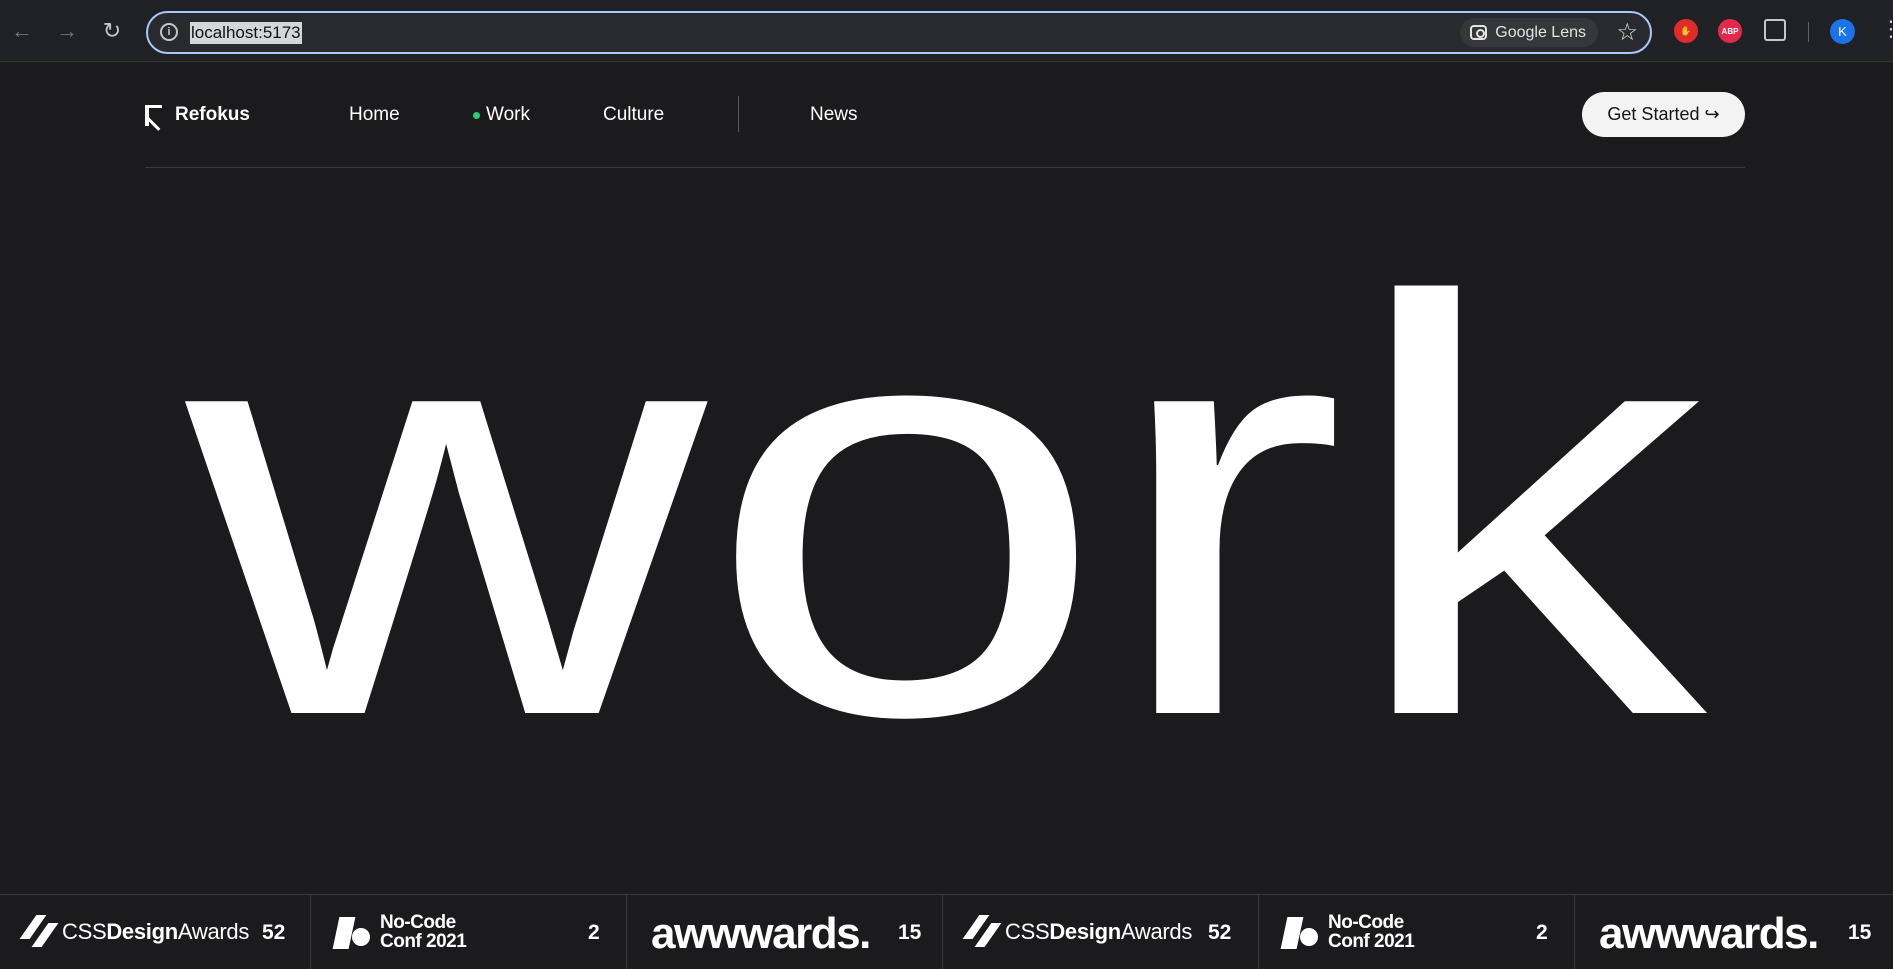  I want to click on nav-link-home: Home, so click(374, 115).